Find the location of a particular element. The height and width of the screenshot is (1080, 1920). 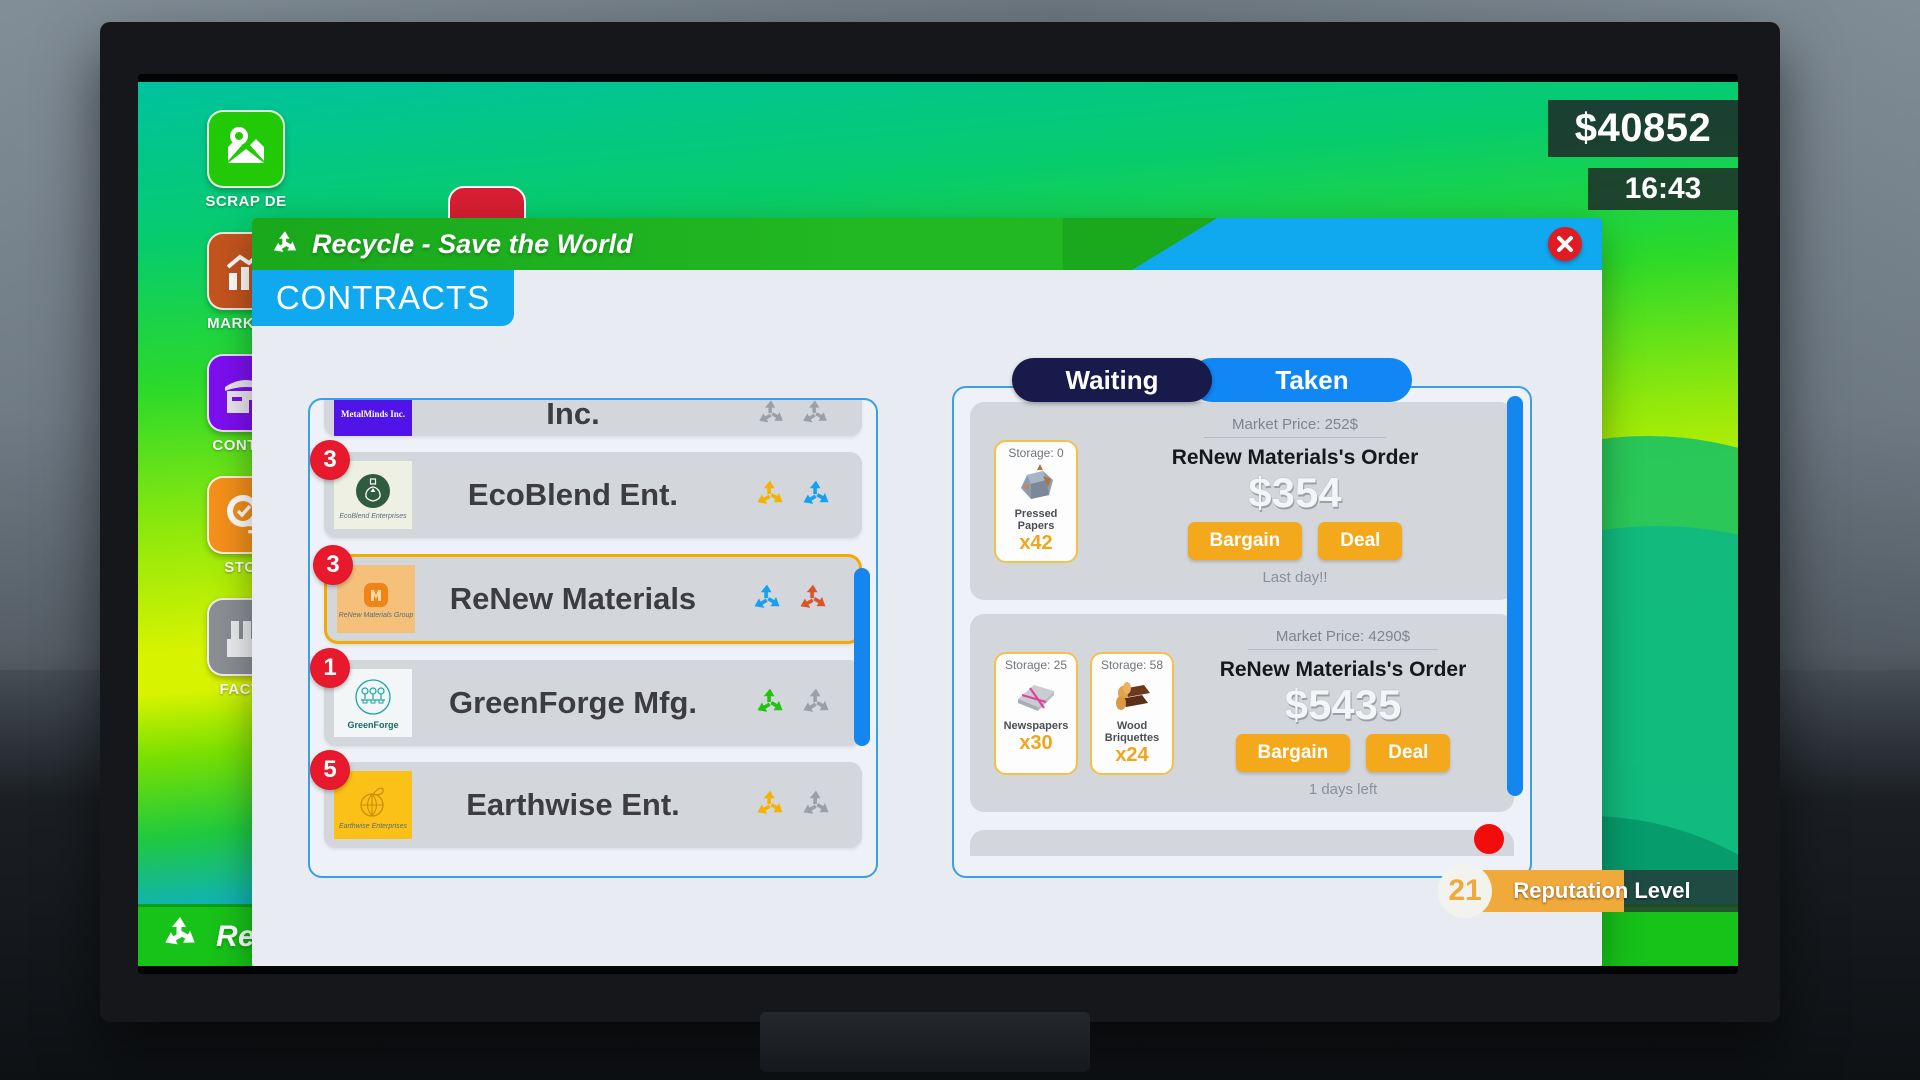

list-item-selected: 3 ReNew Materials Group ReNew Materials is located at coordinates (587, 594).